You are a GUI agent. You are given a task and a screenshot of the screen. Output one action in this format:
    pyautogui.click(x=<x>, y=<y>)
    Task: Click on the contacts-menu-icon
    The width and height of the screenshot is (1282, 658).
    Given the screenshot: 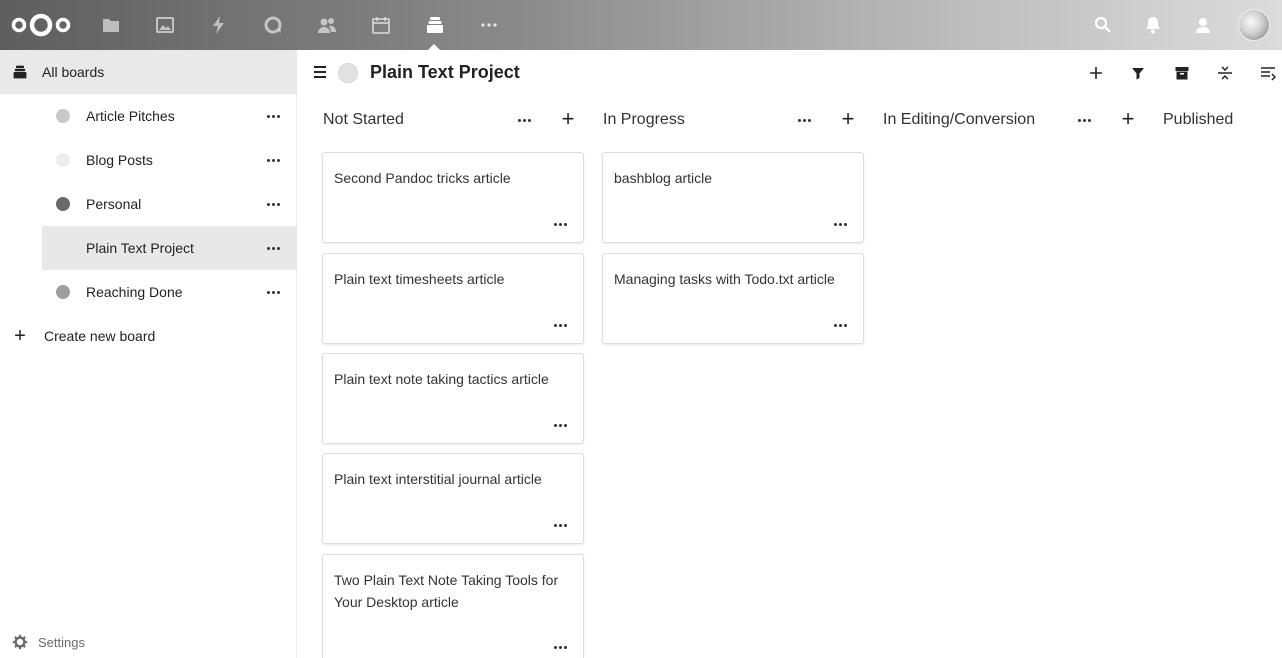 What is the action you would take?
    pyautogui.click(x=1203, y=25)
    